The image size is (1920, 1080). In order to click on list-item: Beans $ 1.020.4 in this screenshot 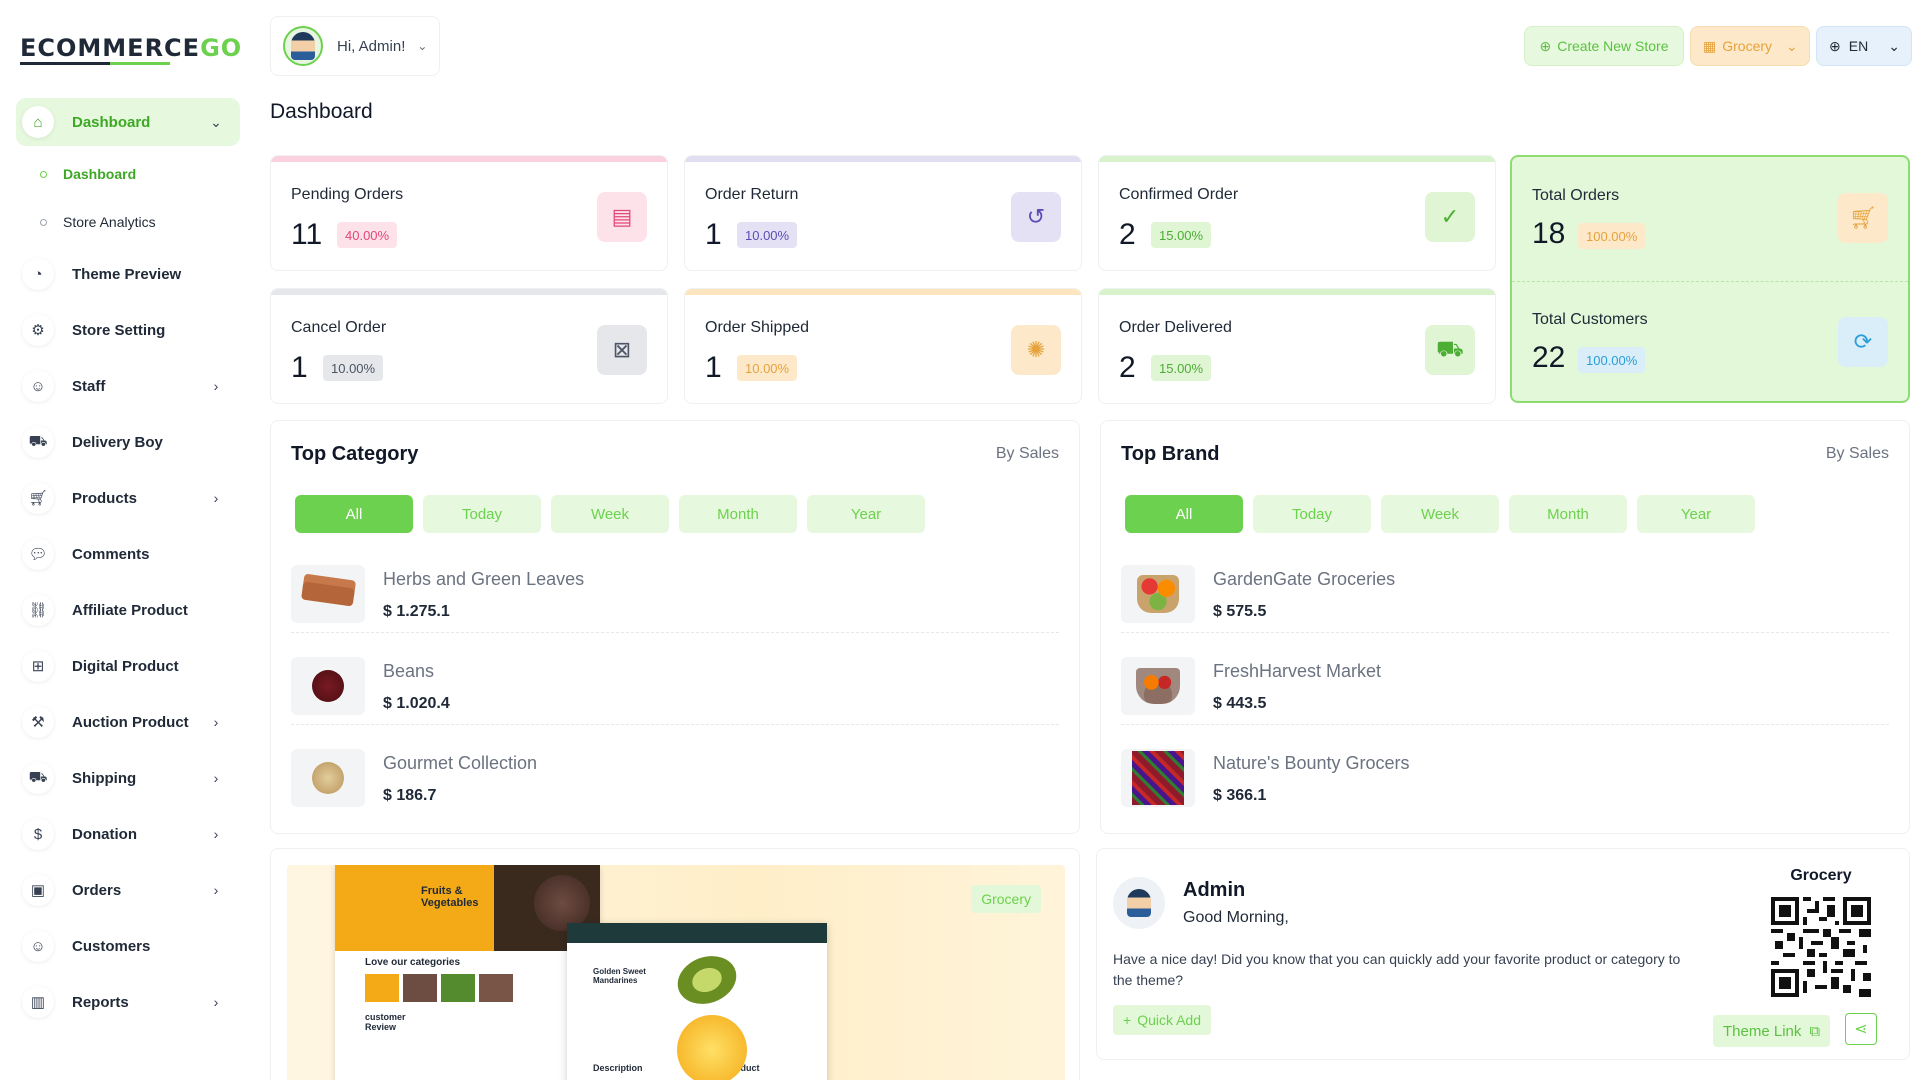, I will do `click(675, 687)`.